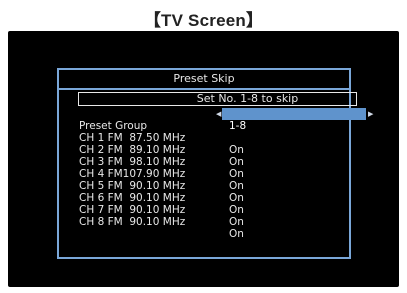 The height and width of the screenshot is (293, 407). Describe the element at coordinates (217, 99) in the screenshot. I see `hint-box: Set No. 1-8 to skip` at that location.